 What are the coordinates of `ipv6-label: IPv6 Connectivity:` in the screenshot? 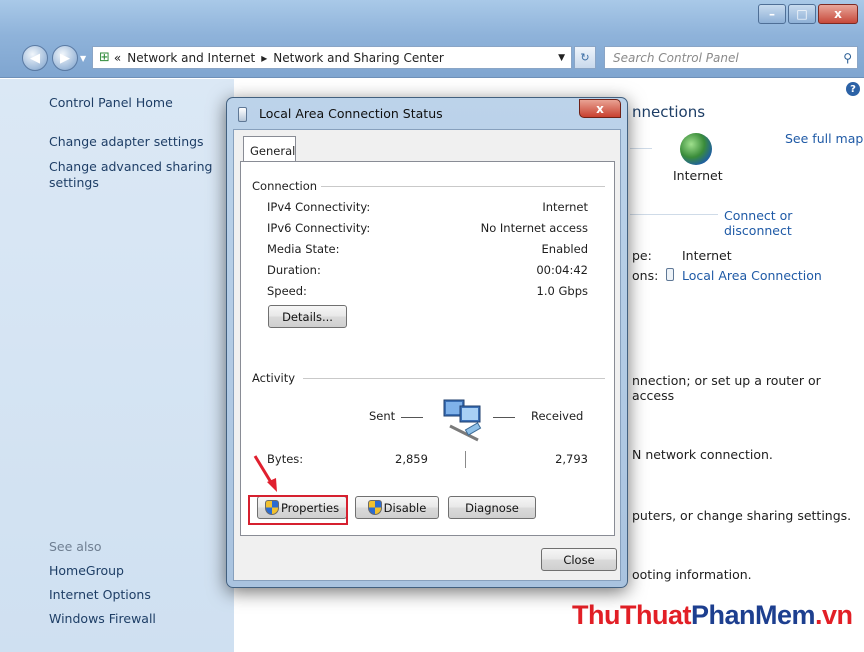 It's located at (319, 228).